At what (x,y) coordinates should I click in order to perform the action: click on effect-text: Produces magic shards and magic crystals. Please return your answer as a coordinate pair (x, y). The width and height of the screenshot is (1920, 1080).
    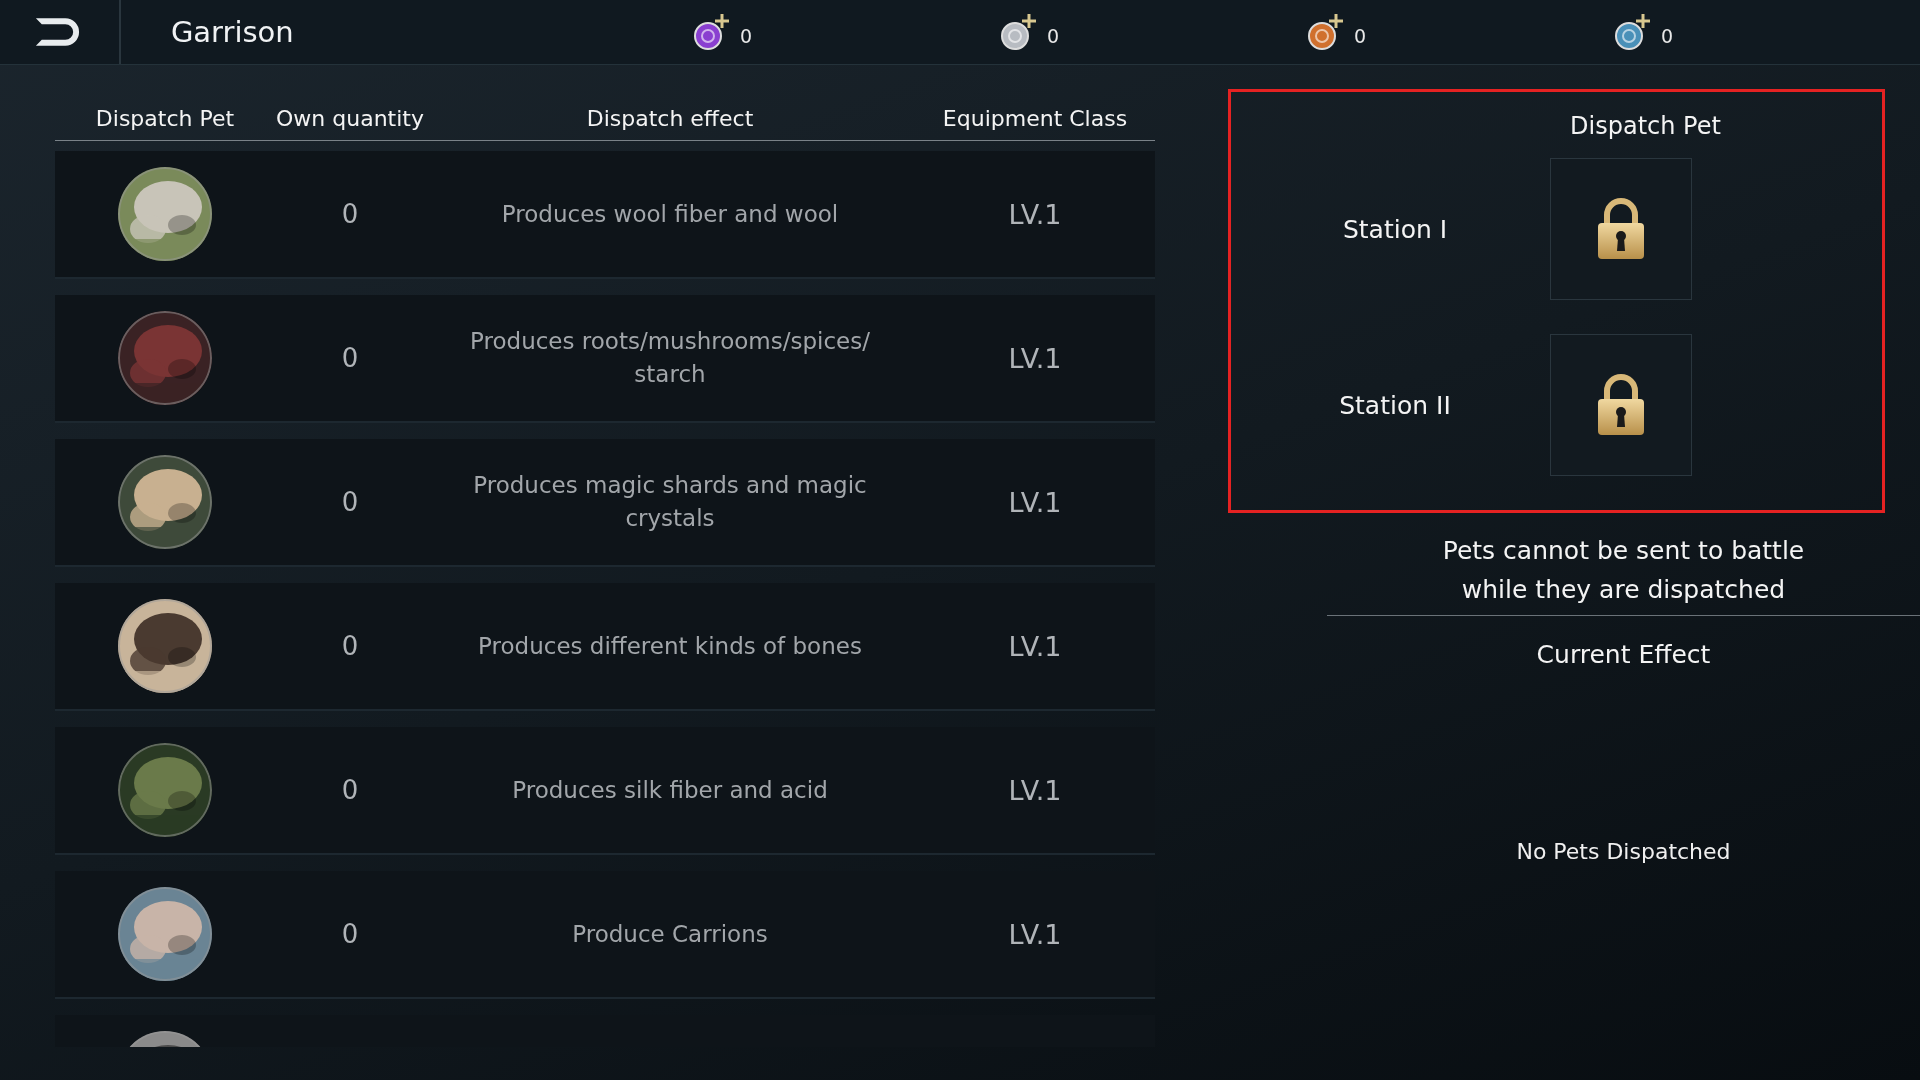
    Looking at the image, I should click on (670, 502).